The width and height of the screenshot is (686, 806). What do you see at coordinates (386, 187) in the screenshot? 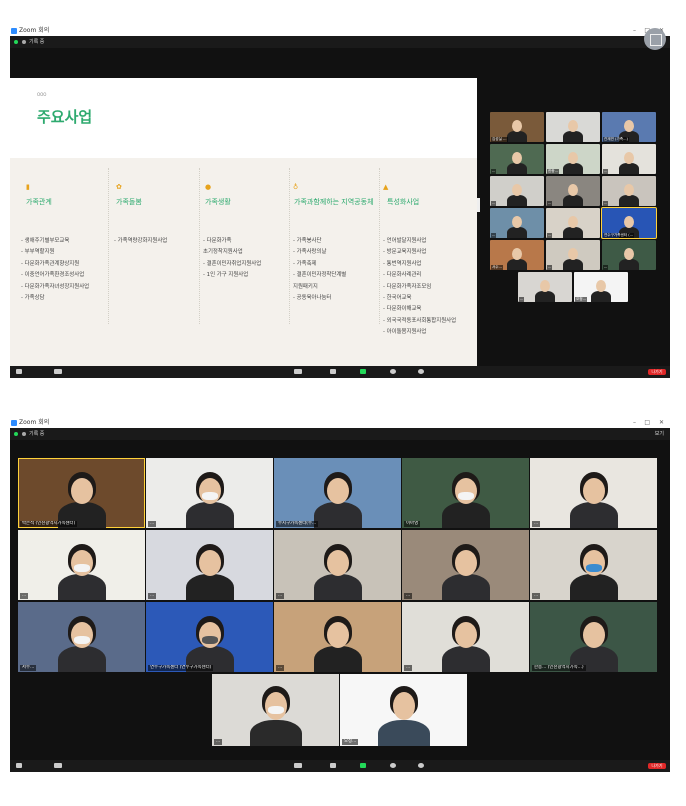
I see `thumbs-up-icon: ▲` at bounding box center [386, 187].